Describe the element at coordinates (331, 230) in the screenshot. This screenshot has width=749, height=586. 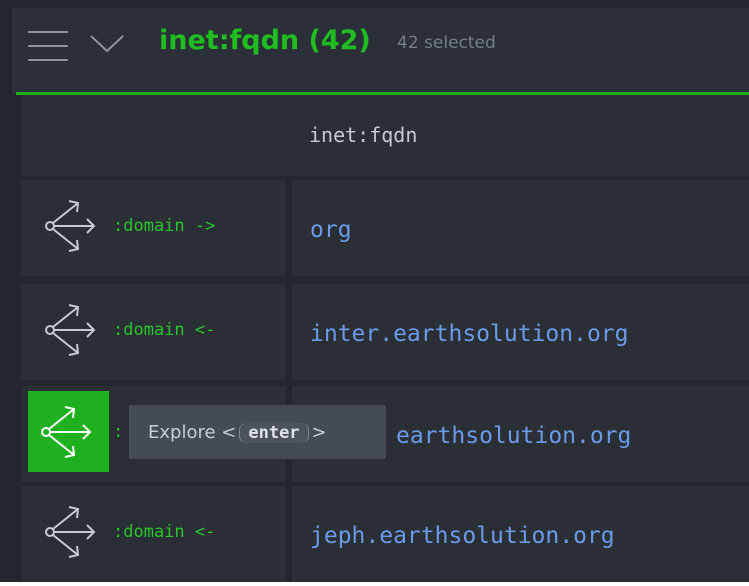
I see `fqdn-link: org` at that location.